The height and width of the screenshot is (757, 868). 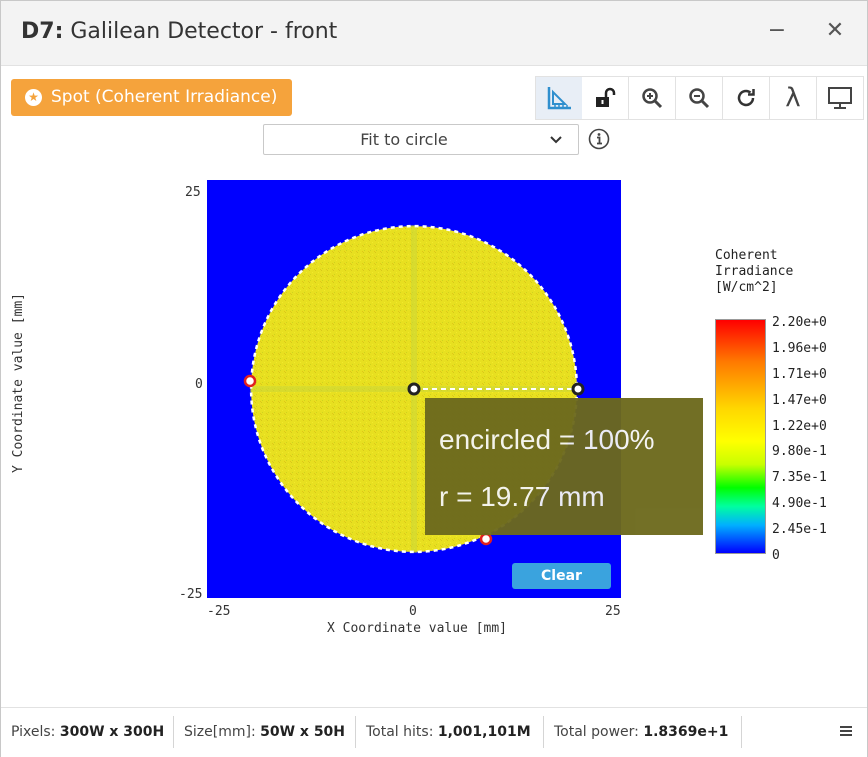 I want to click on zoom-out-icon, so click(x=699, y=98).